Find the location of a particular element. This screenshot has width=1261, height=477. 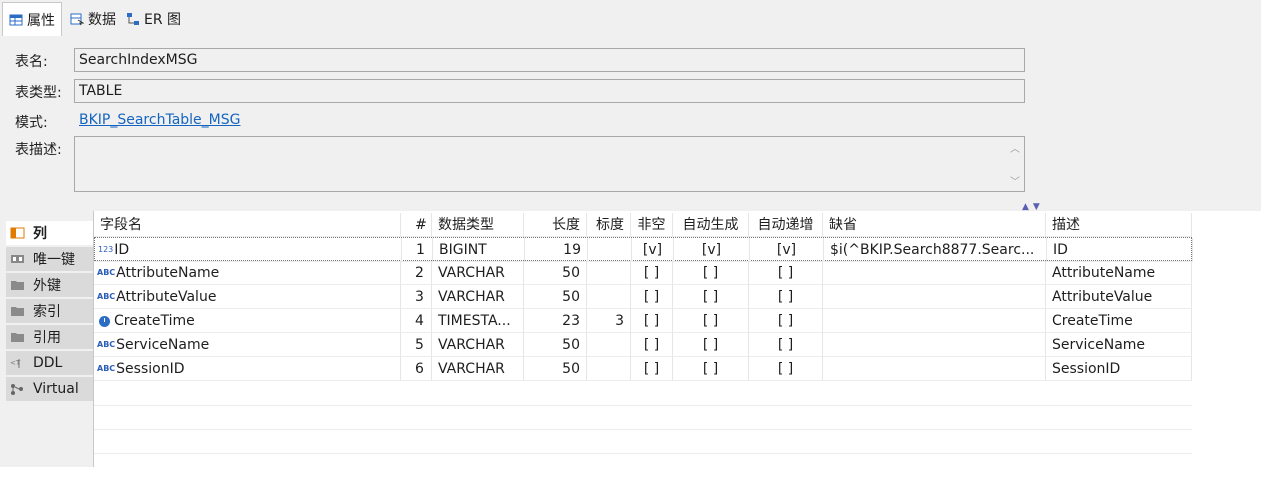

field-name-text: AttributeValue is located at coordinates (166, 297).